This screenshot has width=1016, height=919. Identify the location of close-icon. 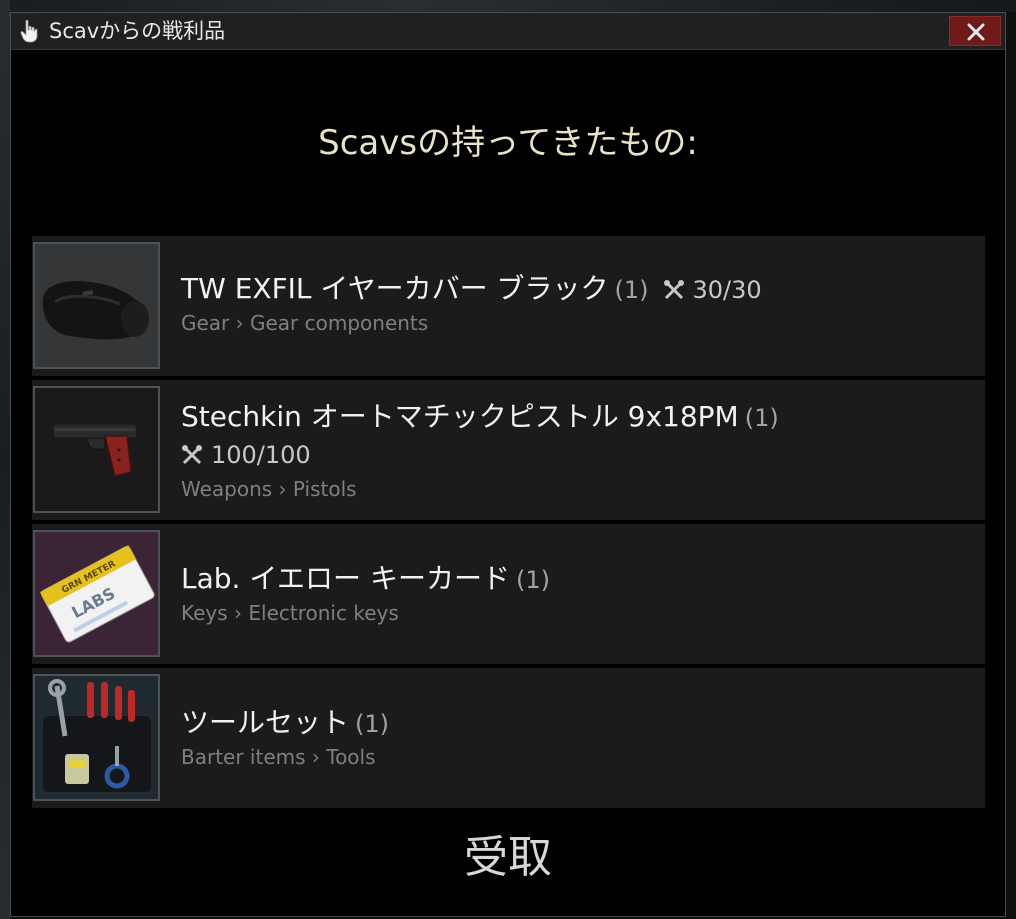
(976, 32).